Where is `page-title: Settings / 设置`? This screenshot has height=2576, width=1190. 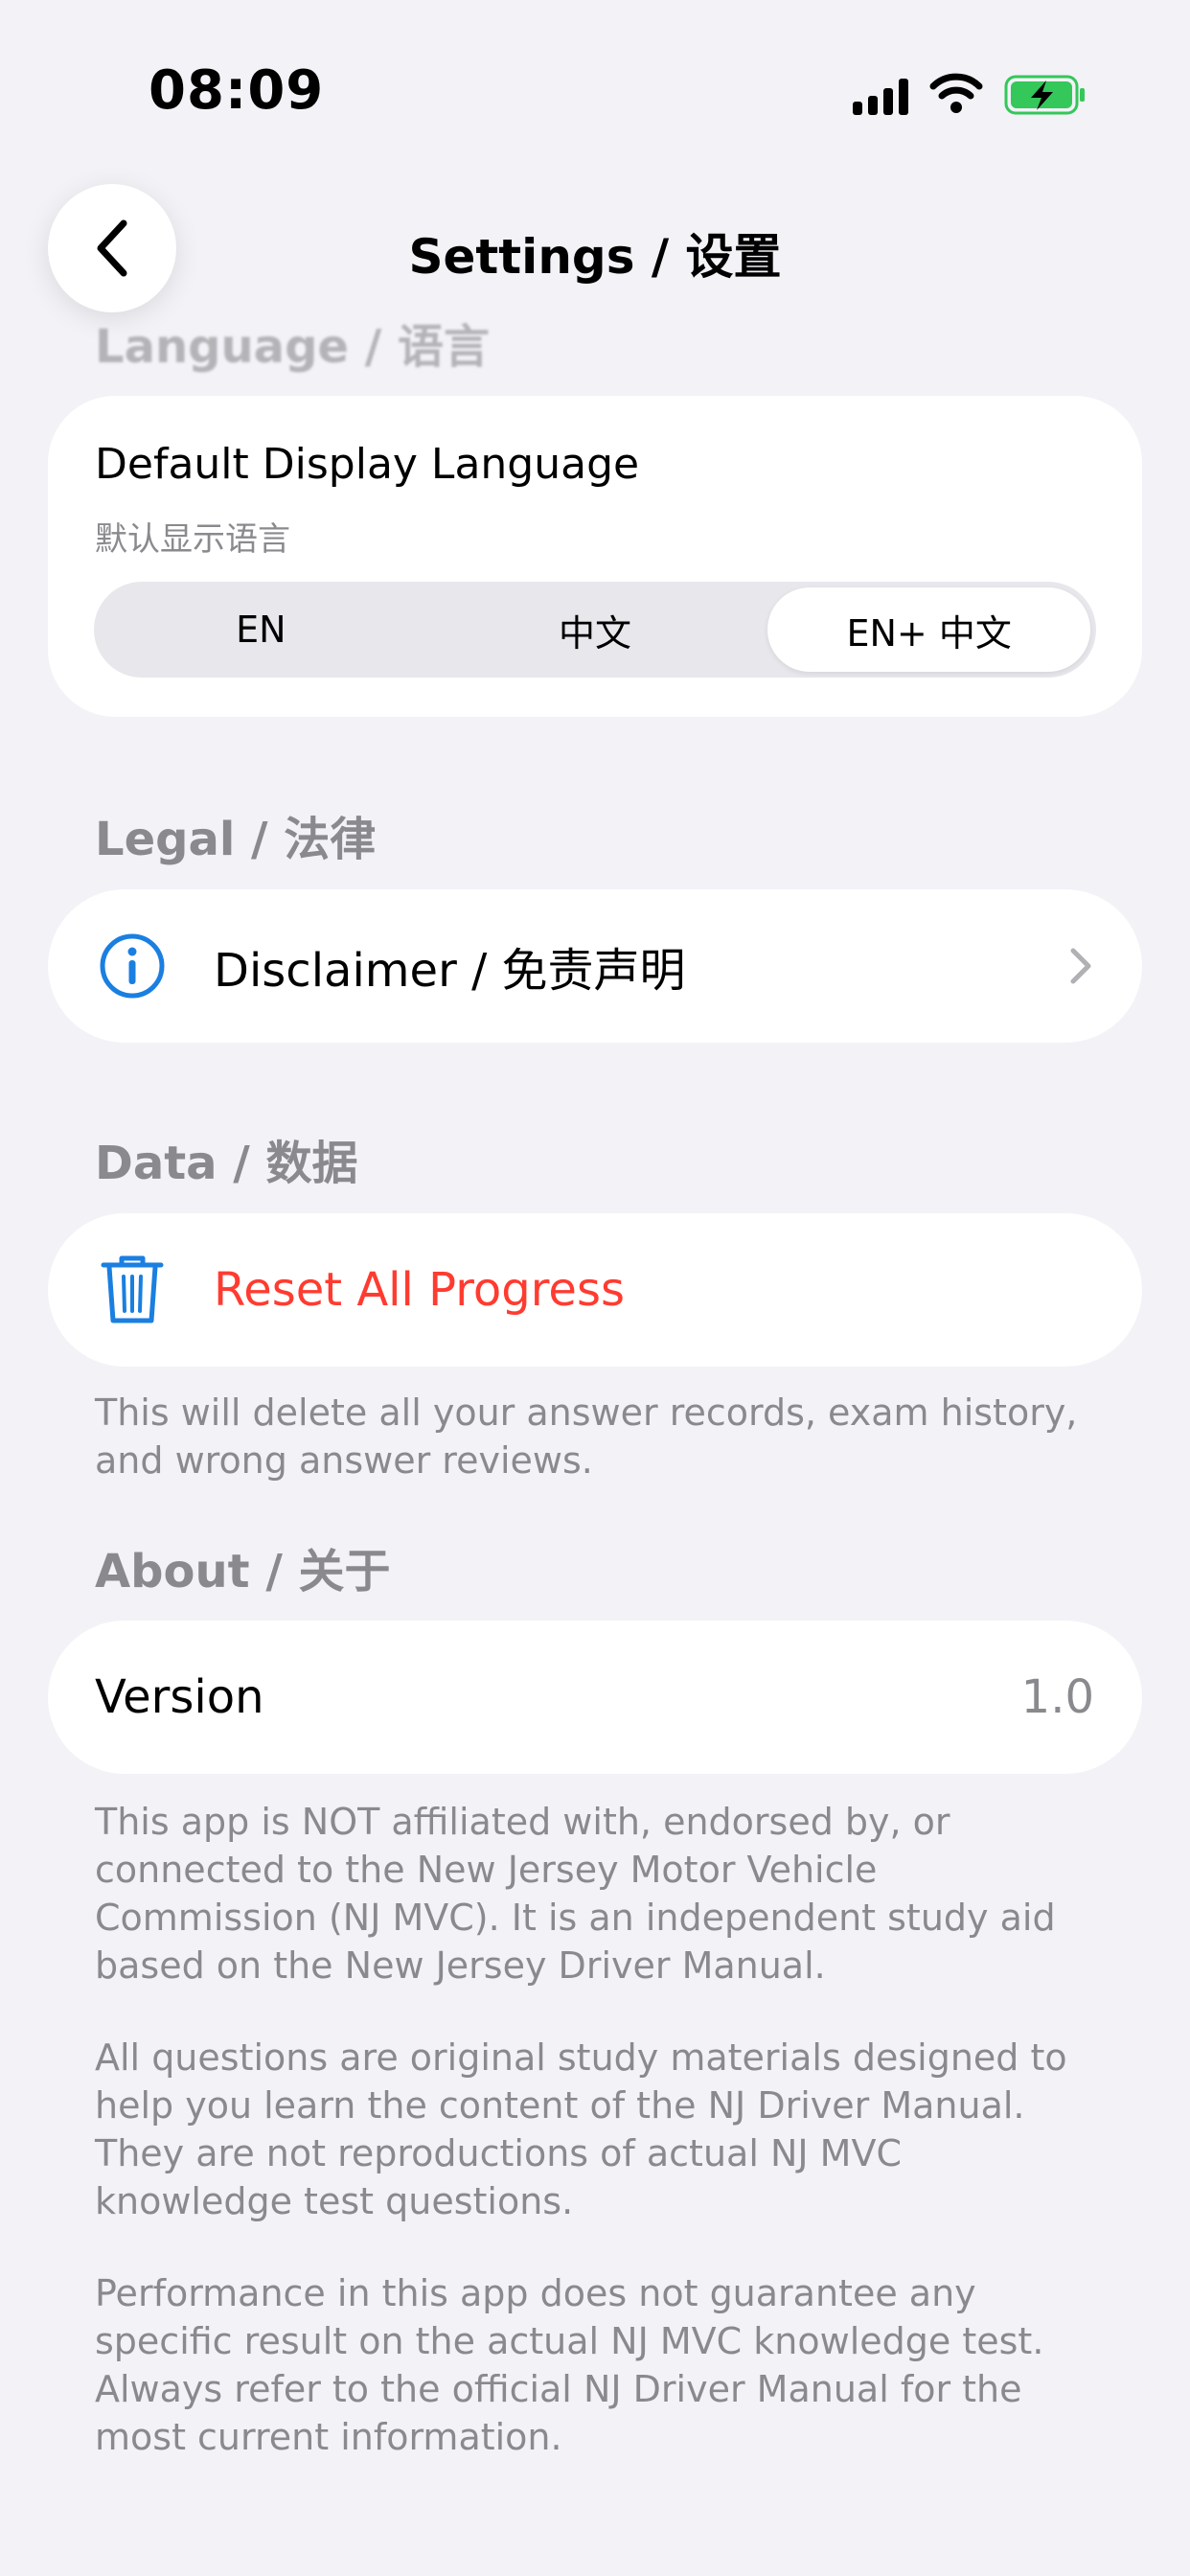 page-title: Settings / 设置 is located at coordinates (595, 257).